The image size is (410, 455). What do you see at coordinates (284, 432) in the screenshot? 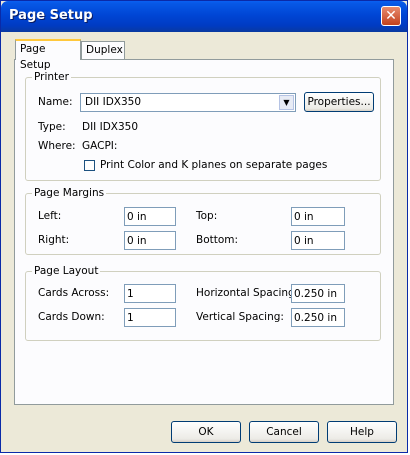
I see `cancel-button: Cancel` at bounding box center [284, 432].